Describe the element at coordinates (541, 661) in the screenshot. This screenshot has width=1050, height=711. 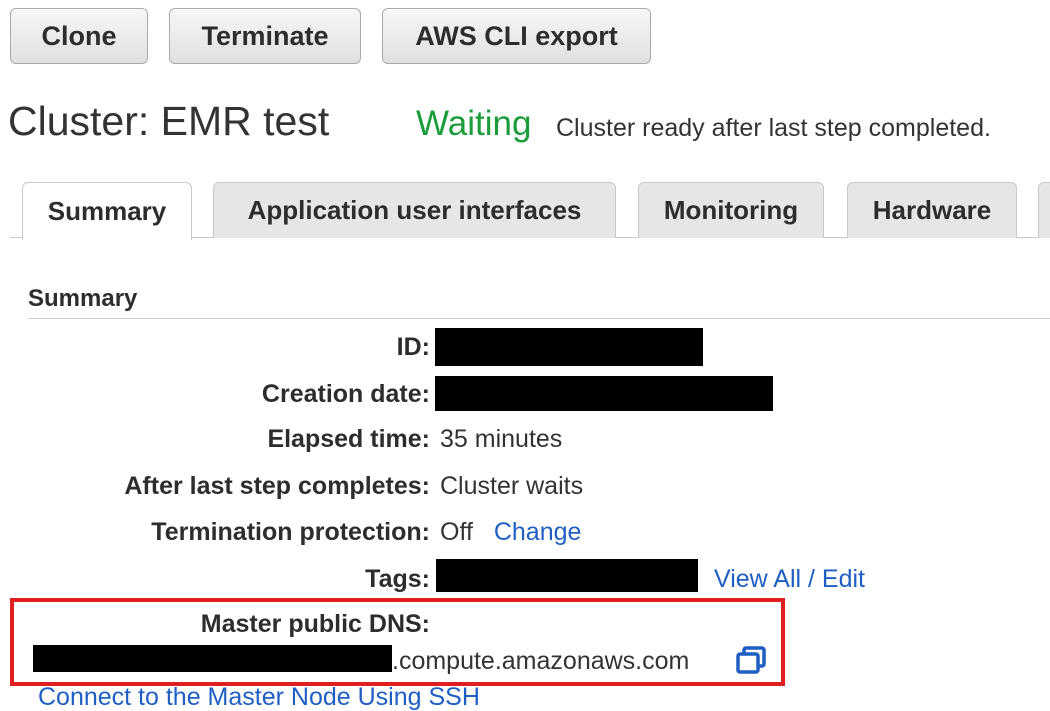
I see `master-dns-suffix: .compute.amazonaws.com` at that location.